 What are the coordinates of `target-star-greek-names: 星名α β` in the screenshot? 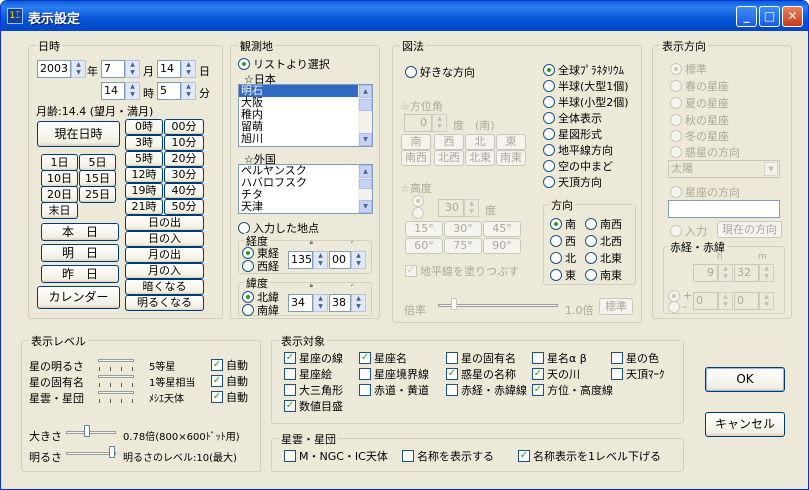 It's located at (559, 358).